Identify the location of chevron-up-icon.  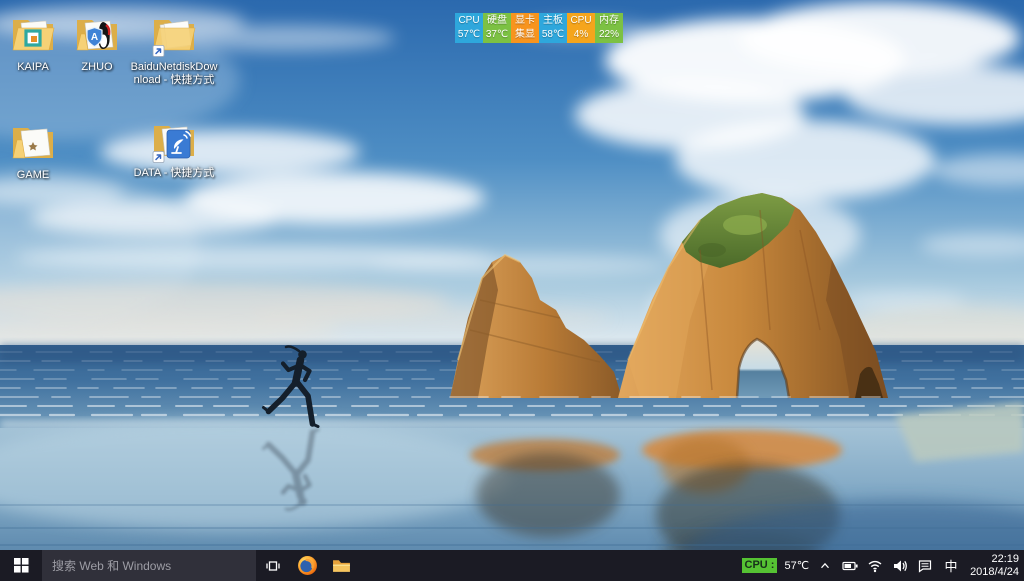
(825, 565).